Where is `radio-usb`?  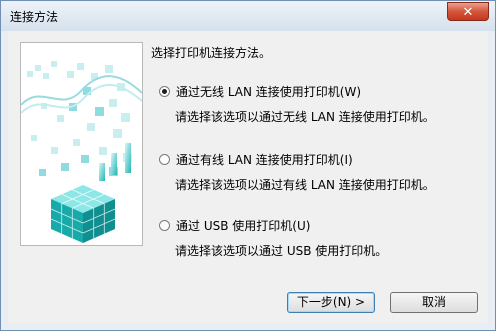 radio-usb is located at coordinates (164, 225).